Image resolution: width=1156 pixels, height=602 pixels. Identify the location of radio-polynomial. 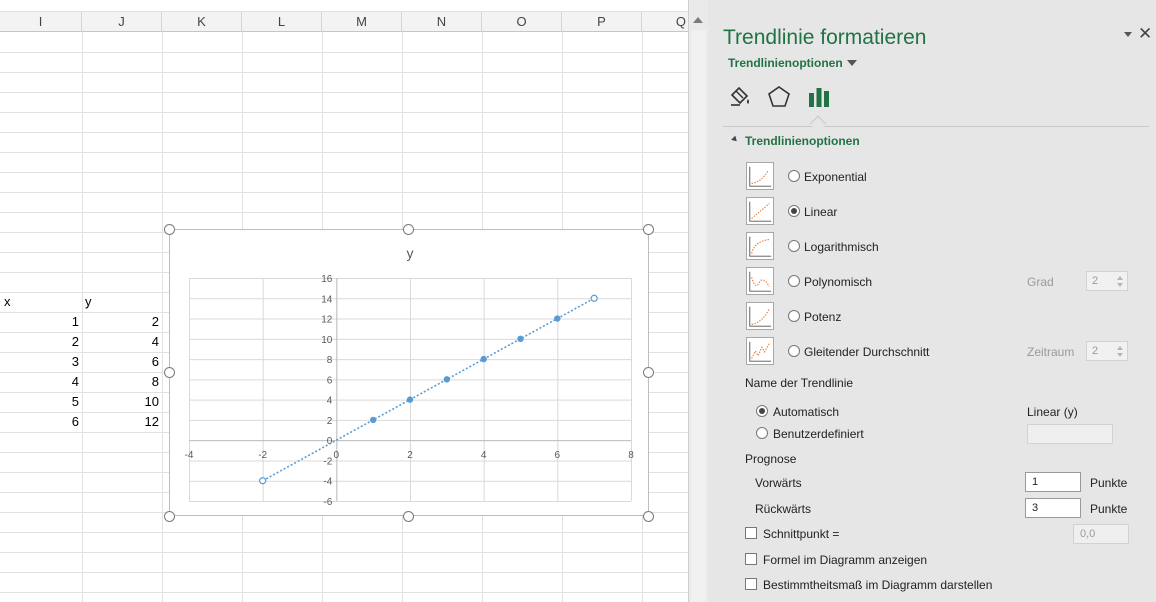
(794, 281).